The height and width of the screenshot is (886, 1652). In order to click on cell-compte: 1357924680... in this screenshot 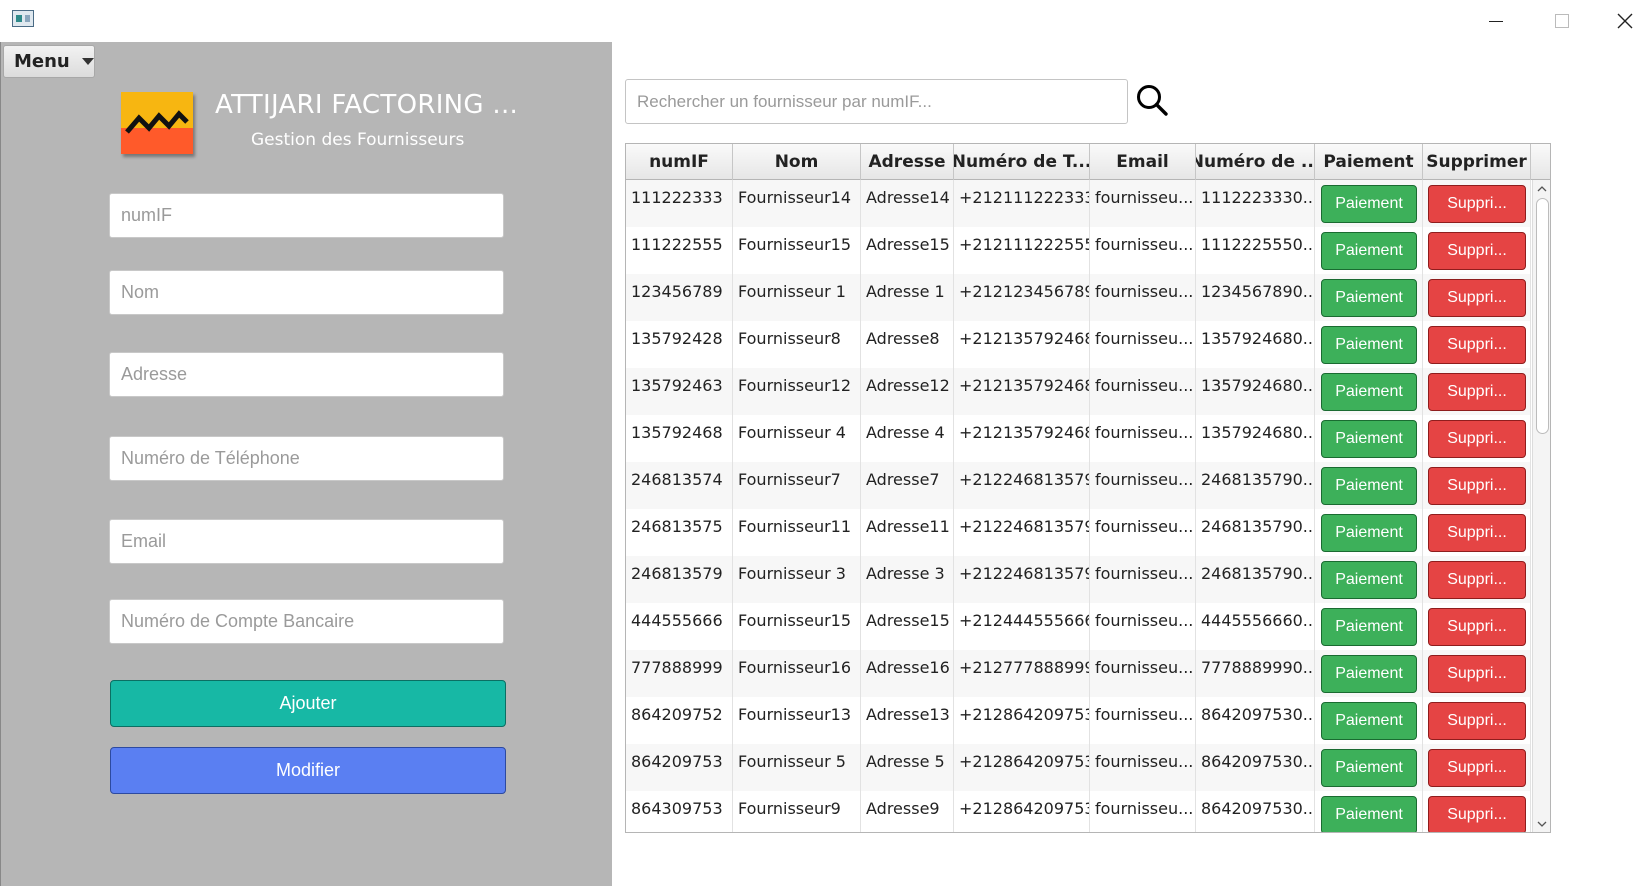, I will do `click(1255, 391)`.